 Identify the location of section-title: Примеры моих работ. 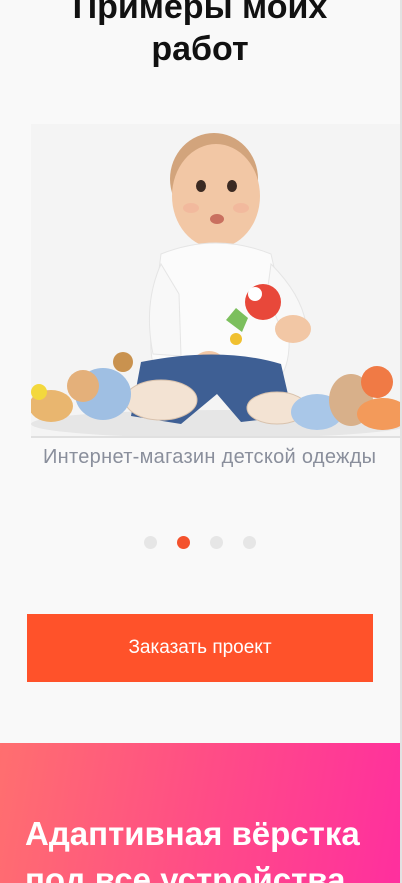
(200, 35).